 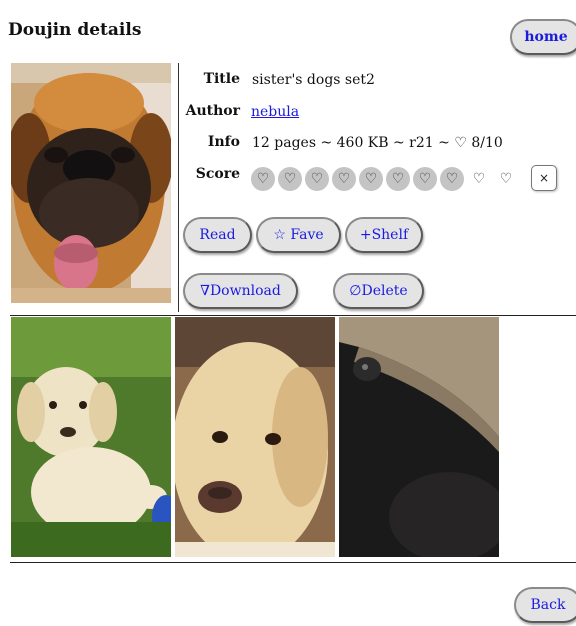 What do you see at coordinates (217, 174) in the screenshot?
I see `score-label: Score` at bounding box center [217, 174].